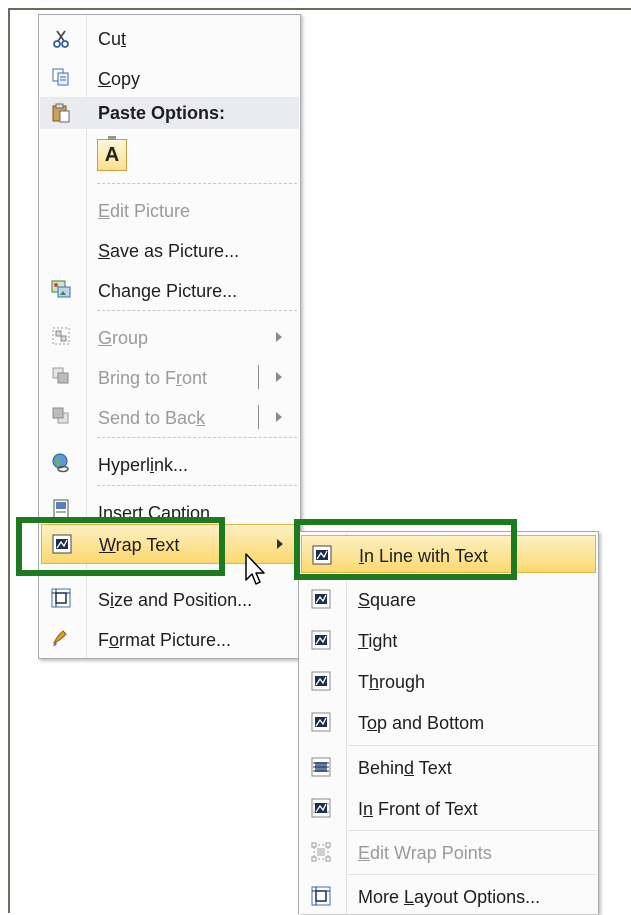 Image resolution: width=631 pixels, height=915 pixels. What do you see at coordinates (387, 600) in the screenshot?
I see `submenu-item-label: Square` at bounding box center [387, 600].